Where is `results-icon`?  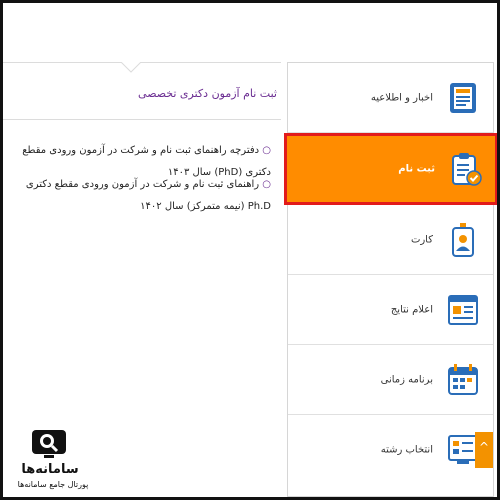
results-icon is located at coordinates (463, 309).